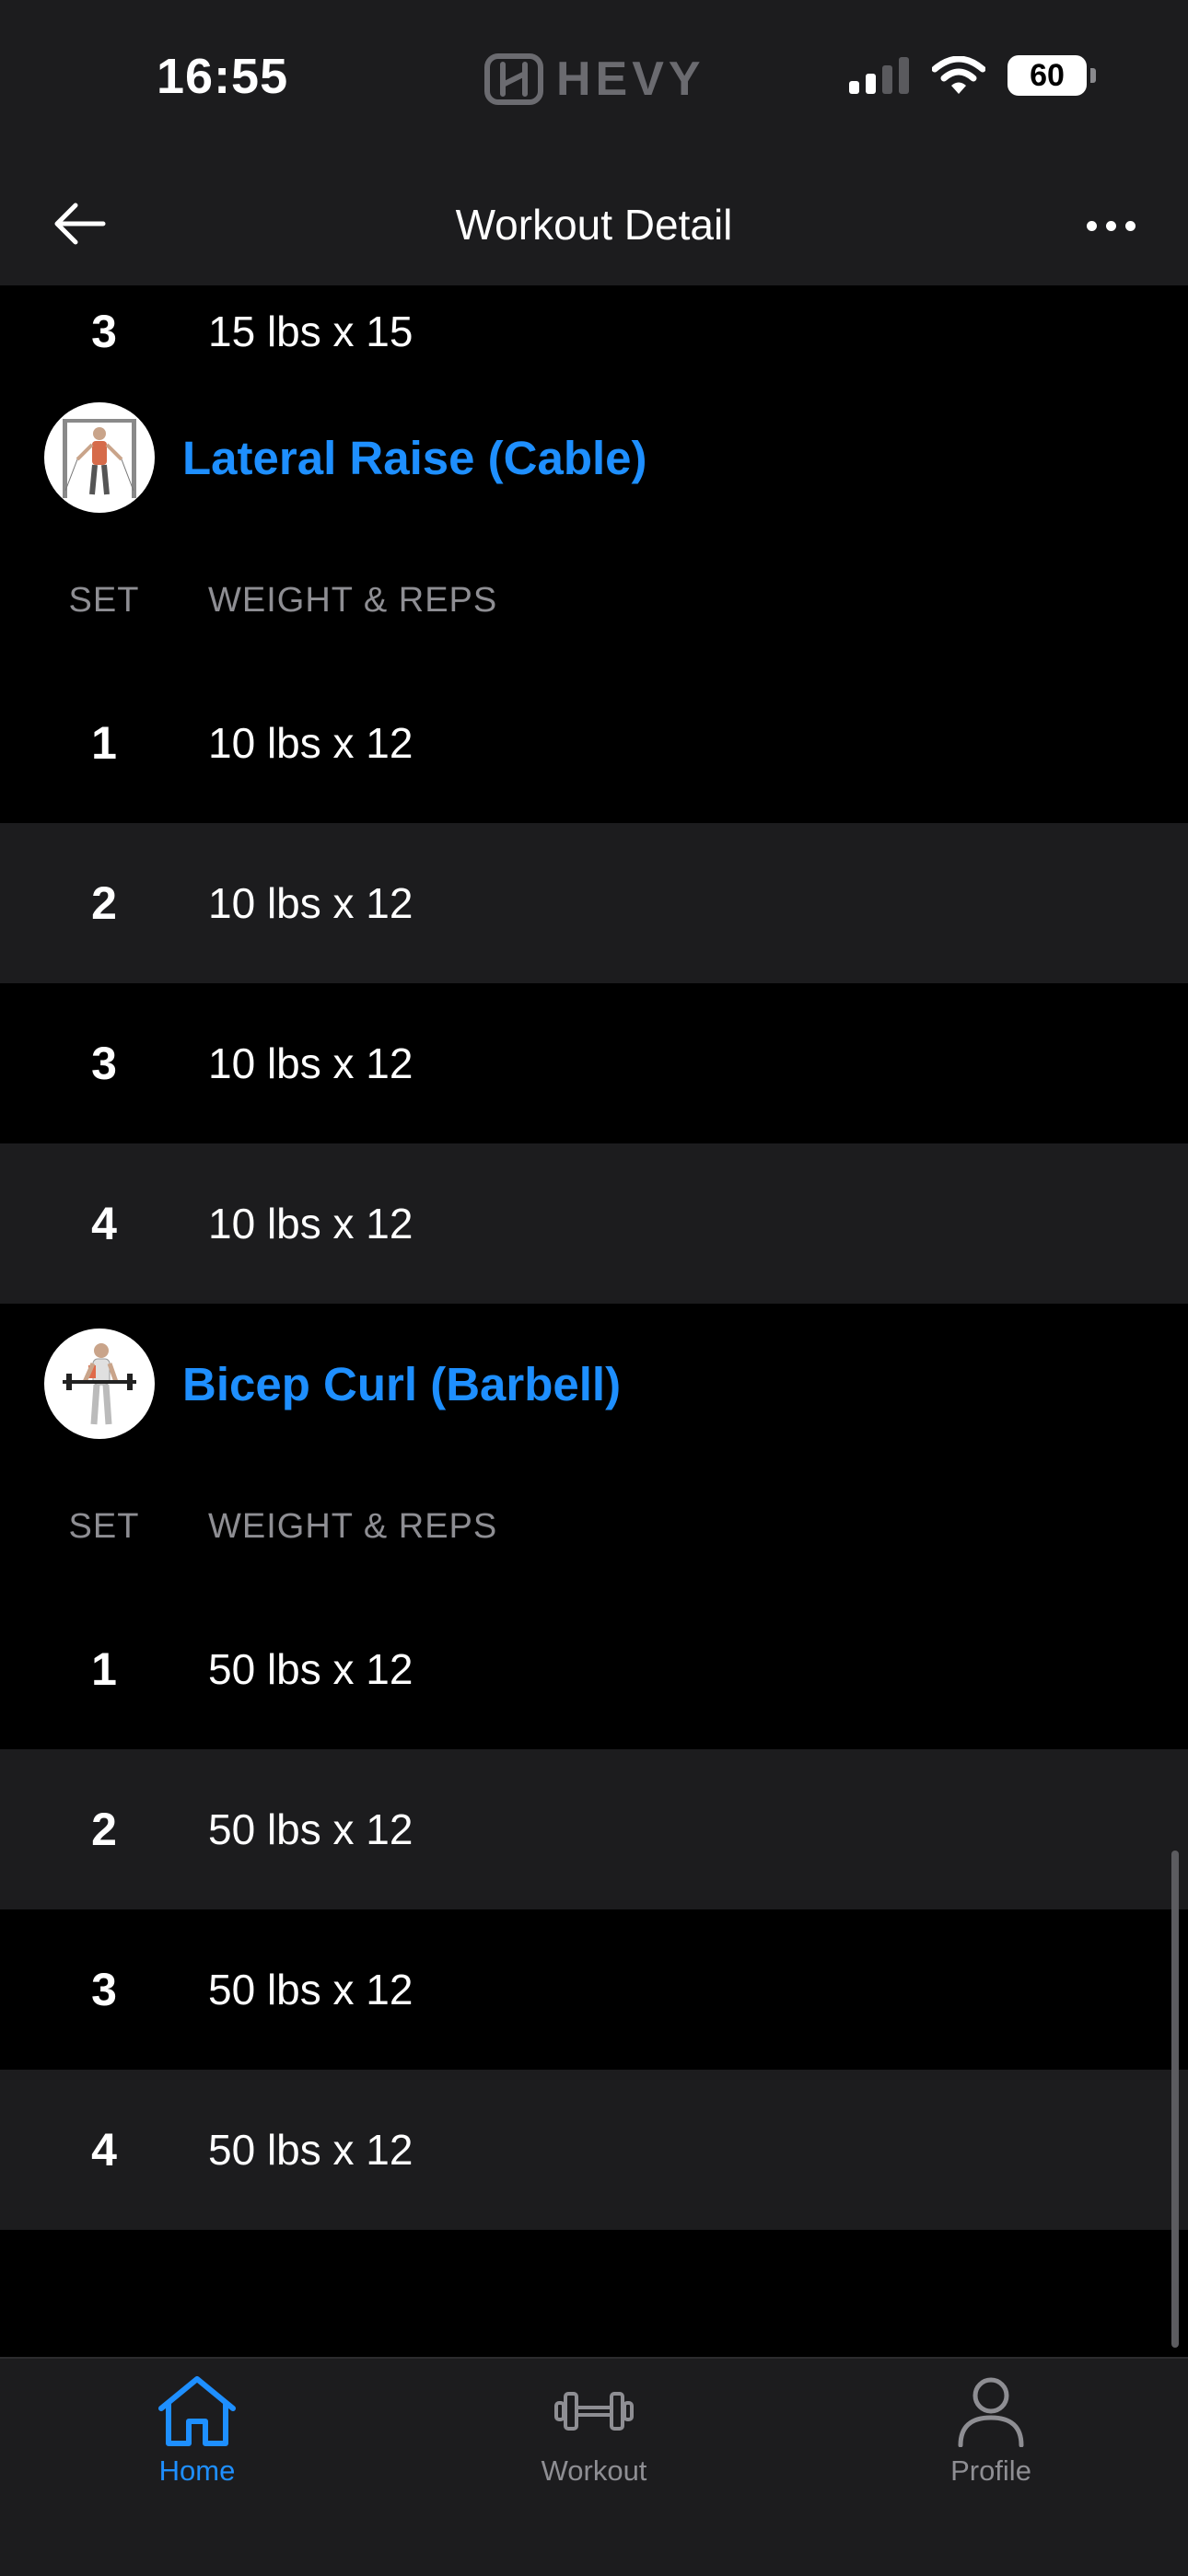  I want to click on person-icon, so click(991, 2412).